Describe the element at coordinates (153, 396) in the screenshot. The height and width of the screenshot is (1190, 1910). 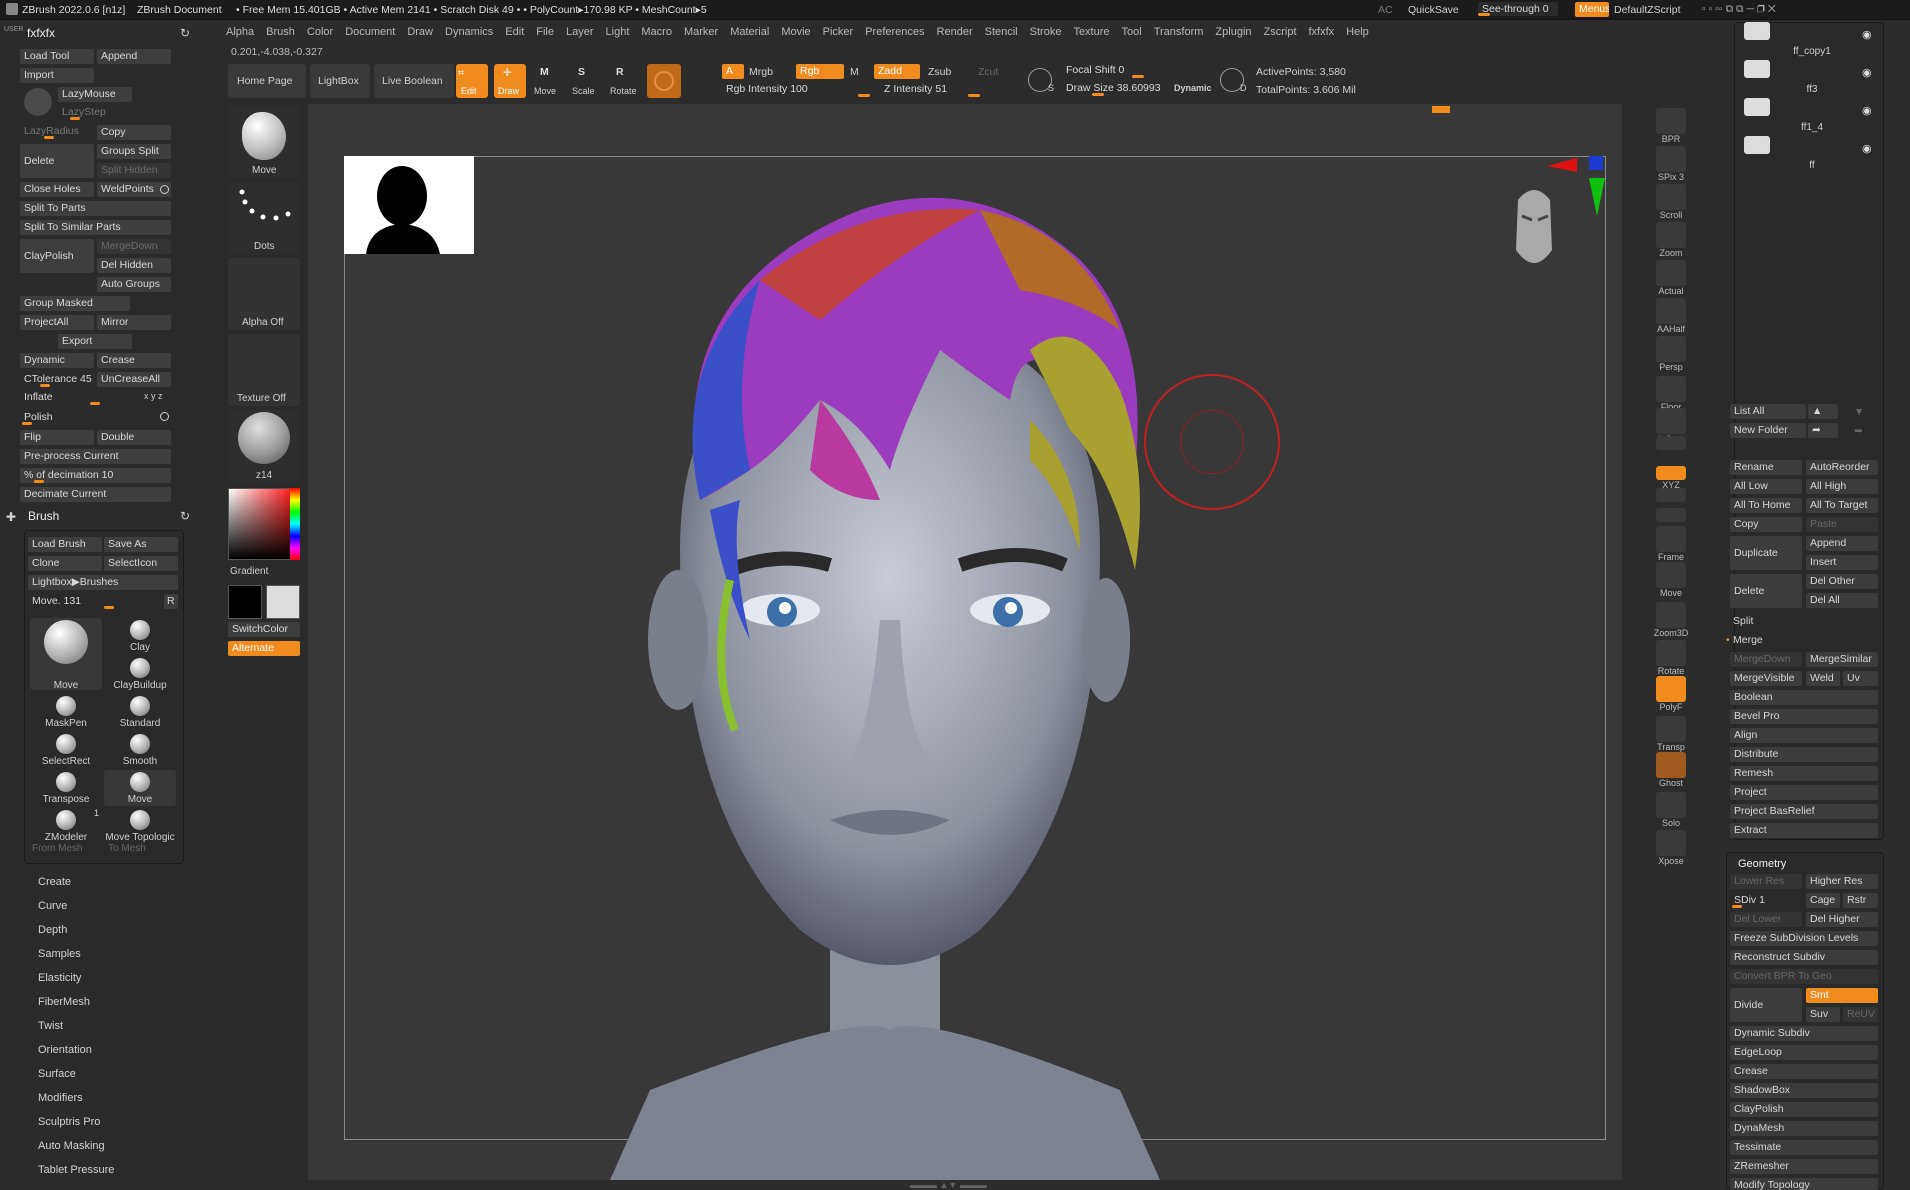
I see `xyz-axis-toggle: x y z` at that location.